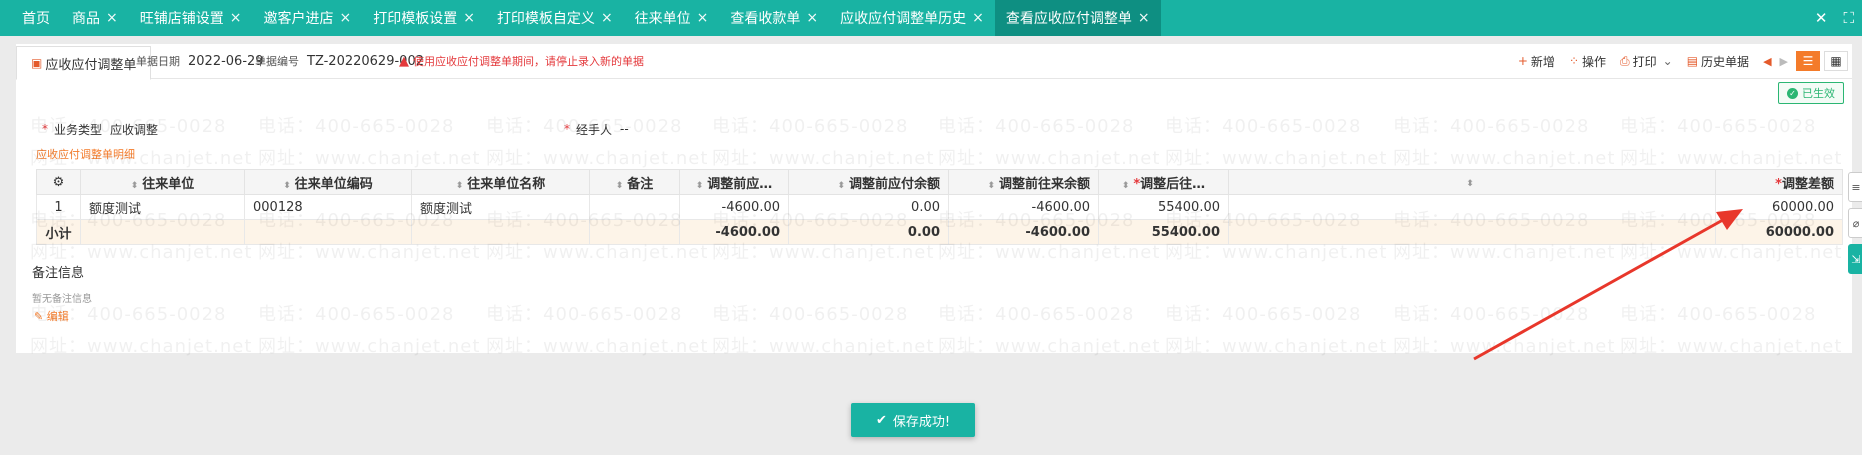 The width and height of the screenshot is (1862, 455). I want to click on remarks-empty-text: 暂无备注信息, so click(62, 299).